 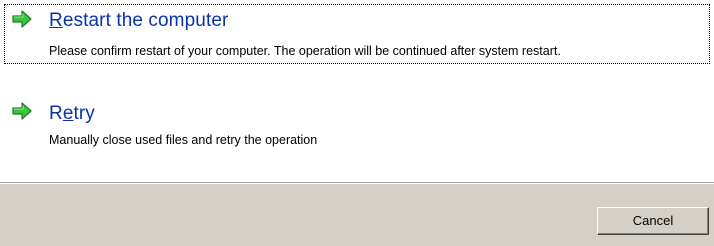 I want to click on cancel-button: Cancel, so click(x=653, y=221).